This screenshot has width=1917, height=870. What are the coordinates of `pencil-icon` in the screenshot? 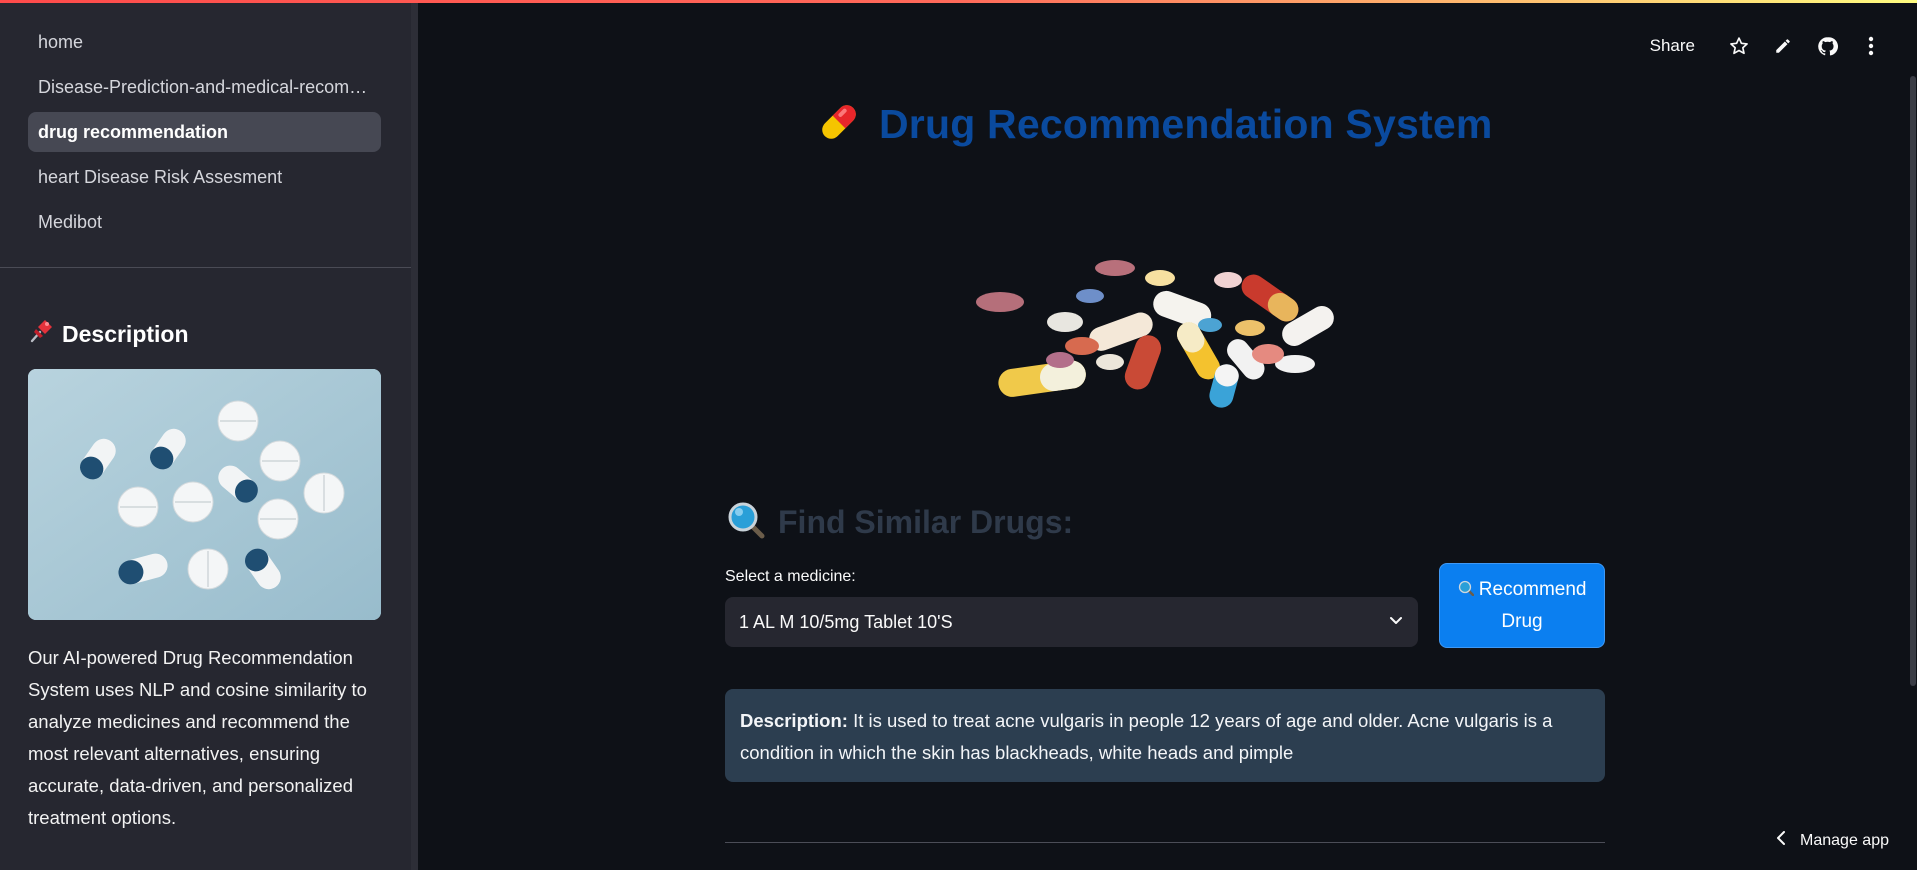 It's located at (1783, 46).